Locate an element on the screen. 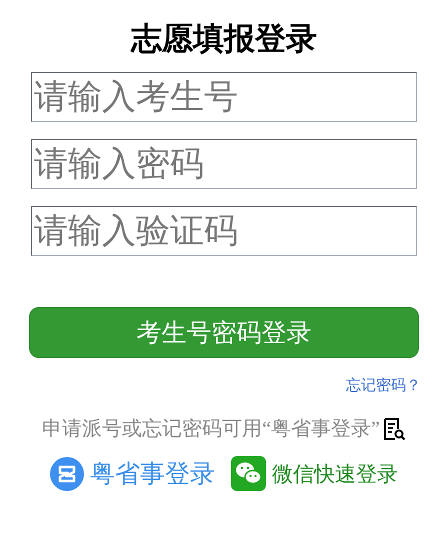 This screenshot has height=540, width=448. alt-login-label: 微信快速登录 is located at coordinates (335, 474).